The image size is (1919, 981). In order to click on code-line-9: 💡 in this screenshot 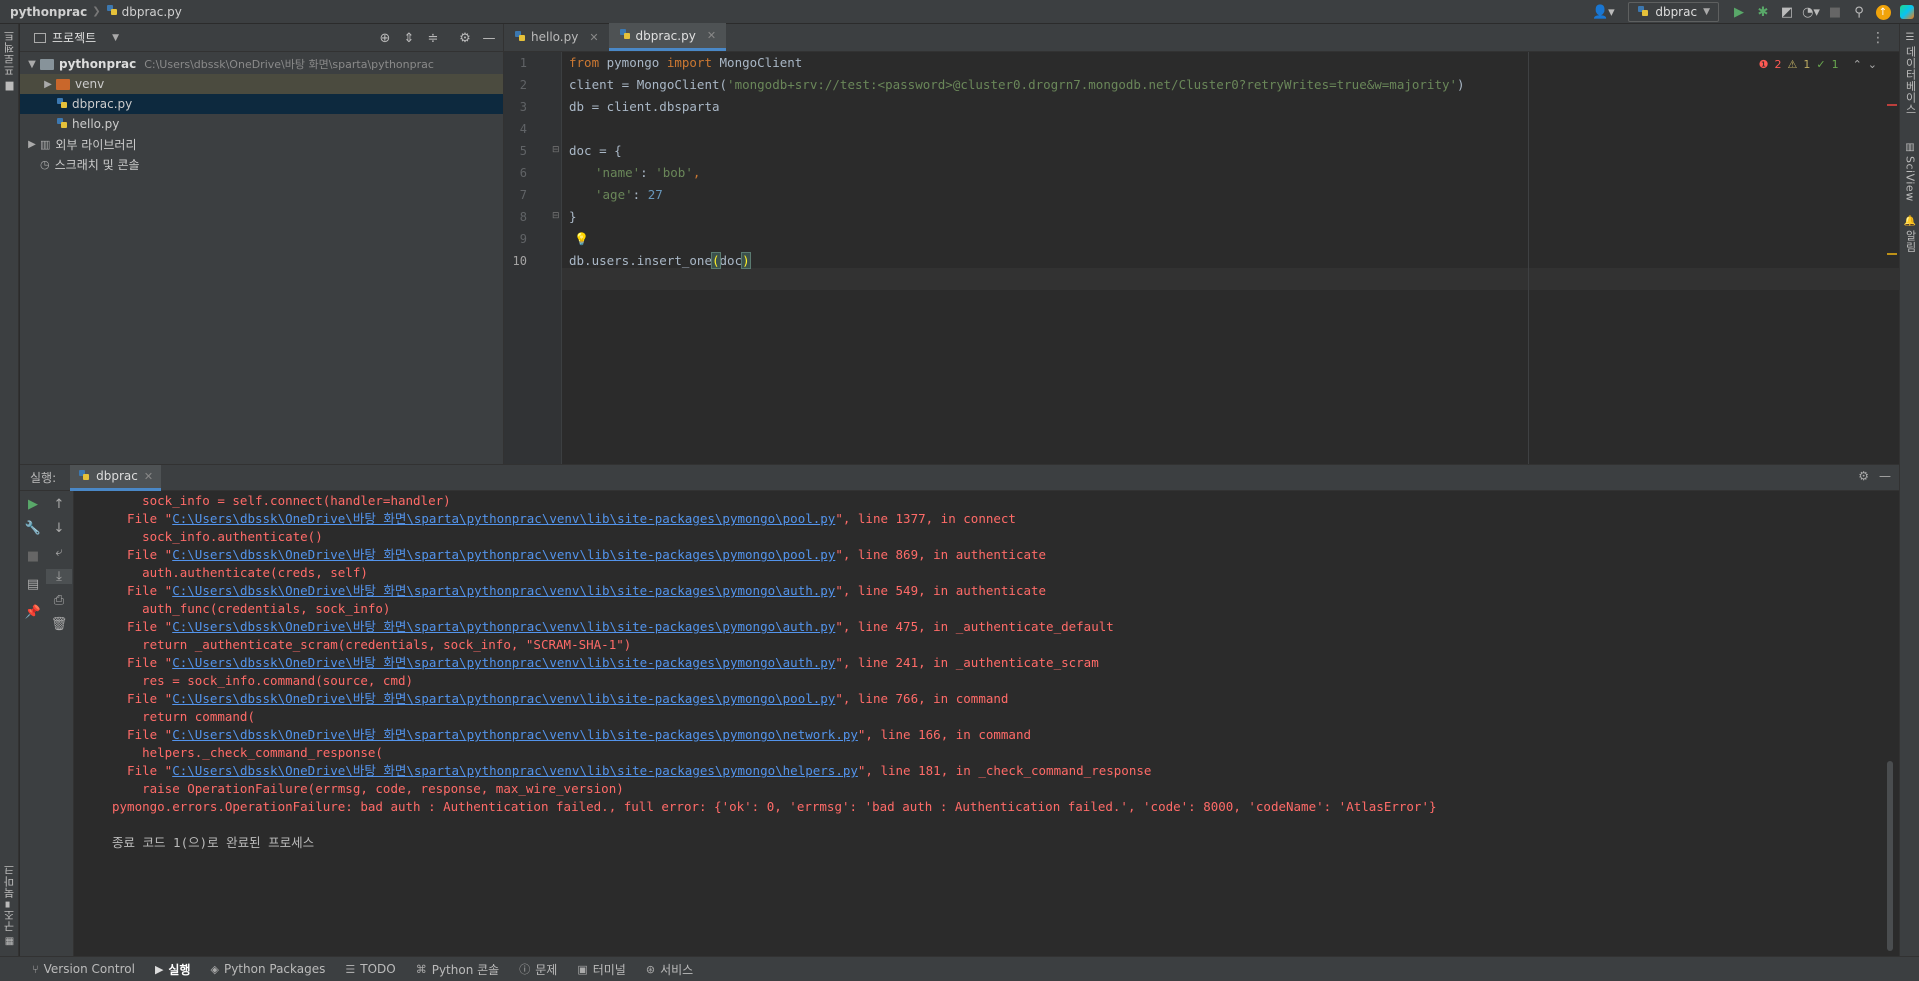, I will do `click(581, 239)`.